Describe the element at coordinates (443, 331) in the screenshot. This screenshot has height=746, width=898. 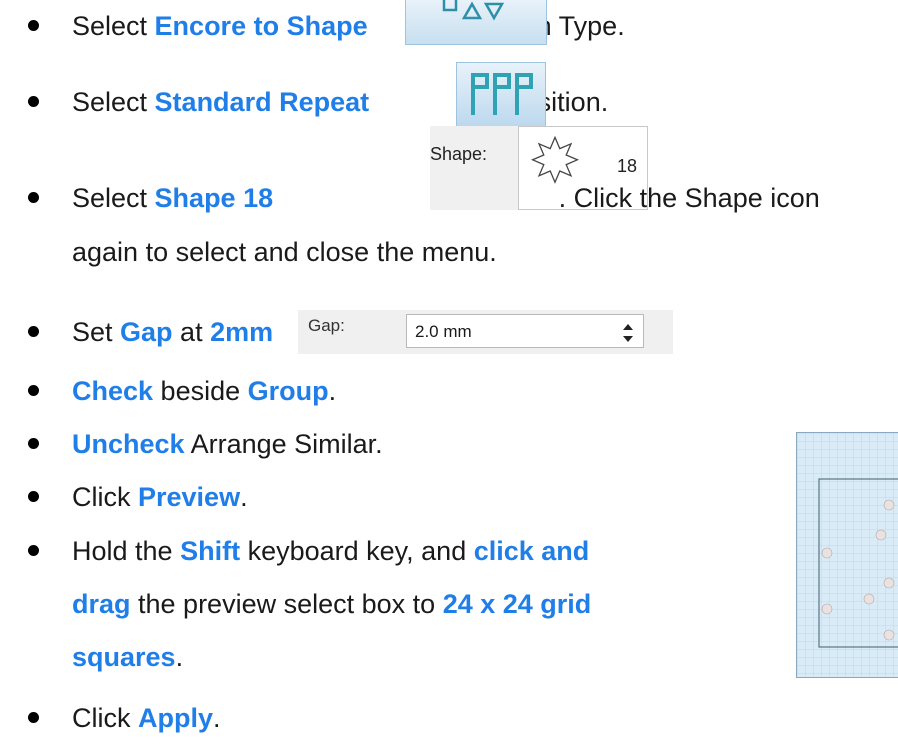
I see `gap-input-value: 2.0 mm` at that location.